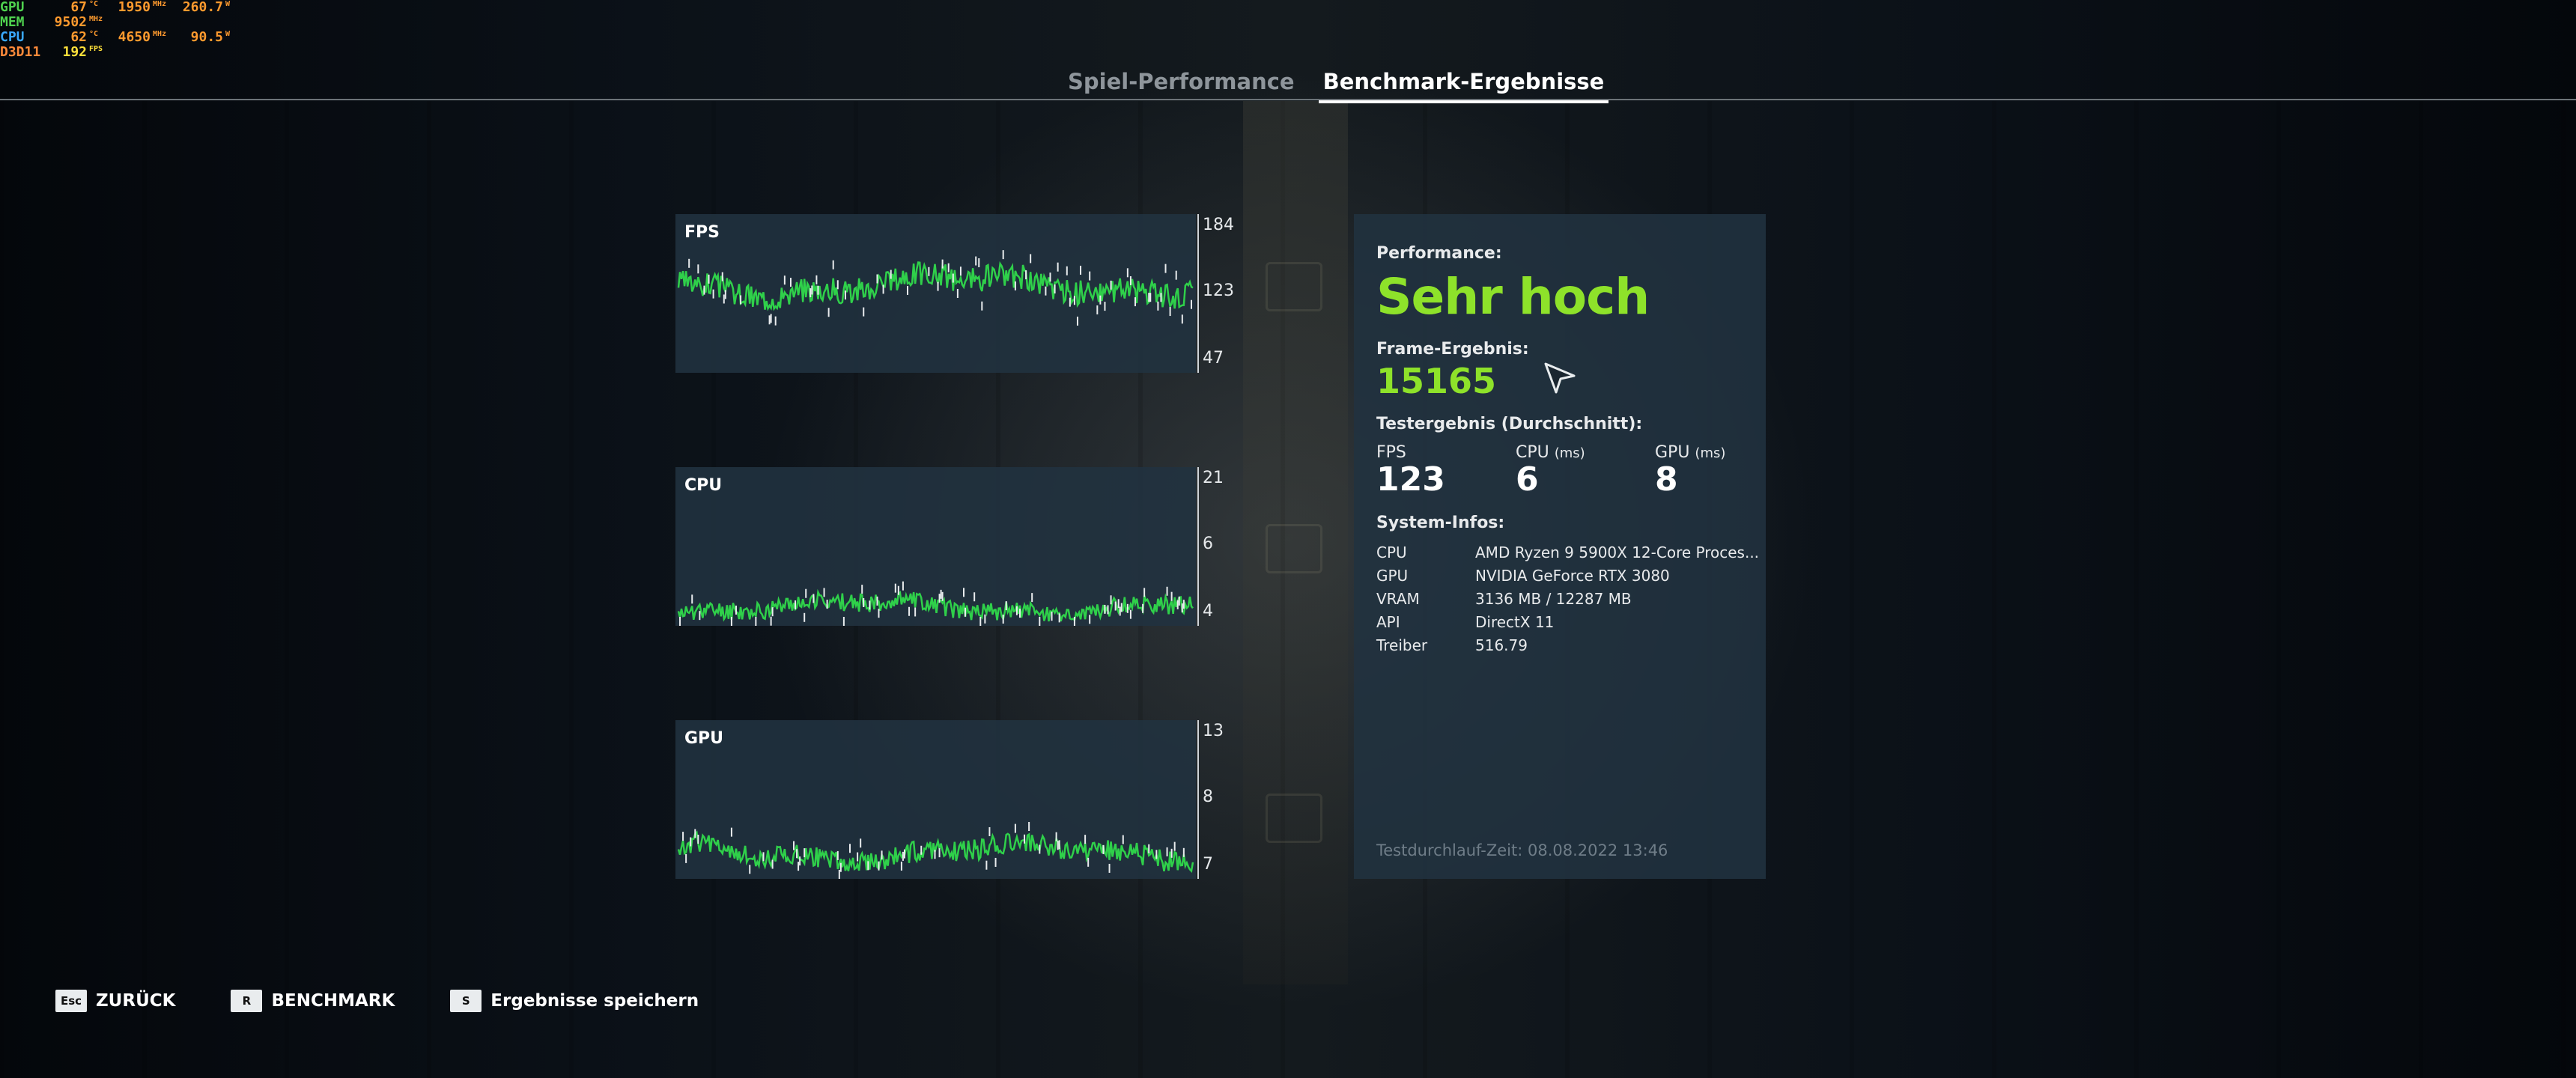 The image size is (2576, 1078). Describe the element at coordinates (119, 52) in the screenshot. I see `hud-row-d3d11: D3D11 192 FPS` at that location.